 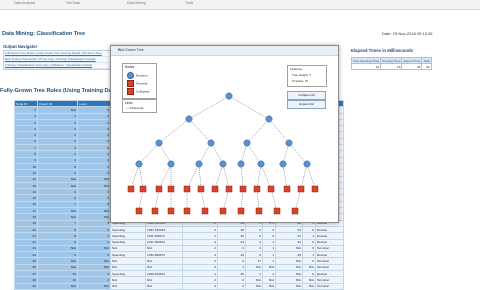 I want to click on report-date: Date: 29-Nov-2018 09:13:36, so click(x=407, y=33).